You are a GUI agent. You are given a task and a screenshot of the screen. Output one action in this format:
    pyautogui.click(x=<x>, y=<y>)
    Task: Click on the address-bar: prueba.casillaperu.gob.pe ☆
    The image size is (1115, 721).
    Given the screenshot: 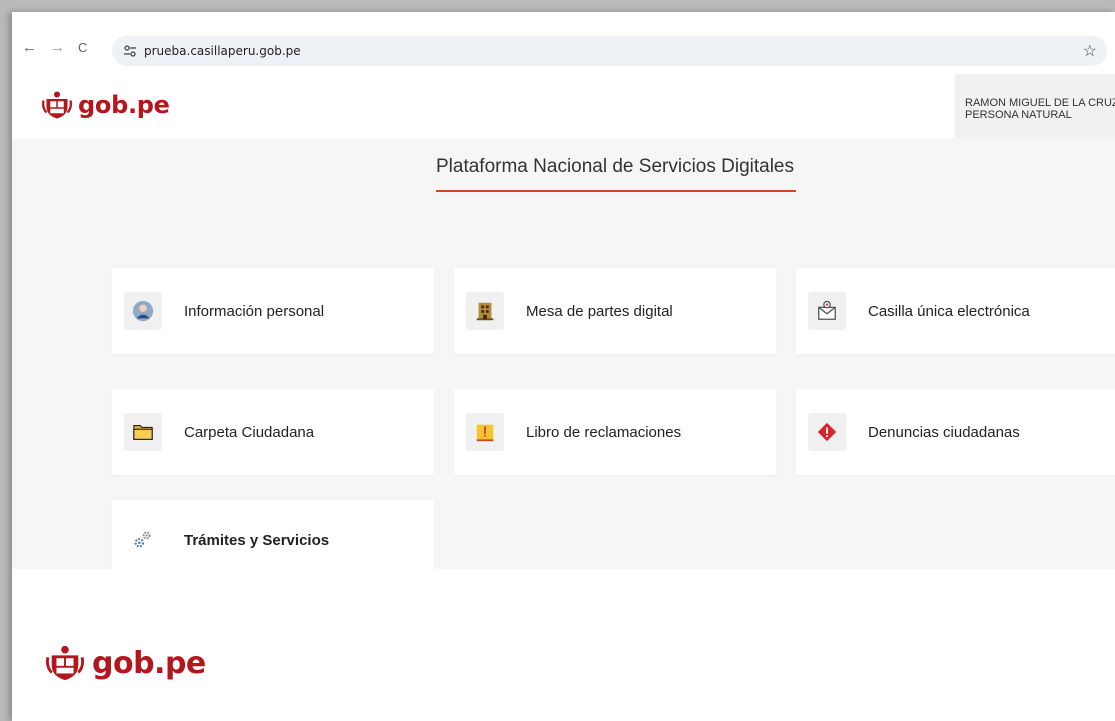 What is the action you would take?
    pyautogui.click(x=609, y=51)
    